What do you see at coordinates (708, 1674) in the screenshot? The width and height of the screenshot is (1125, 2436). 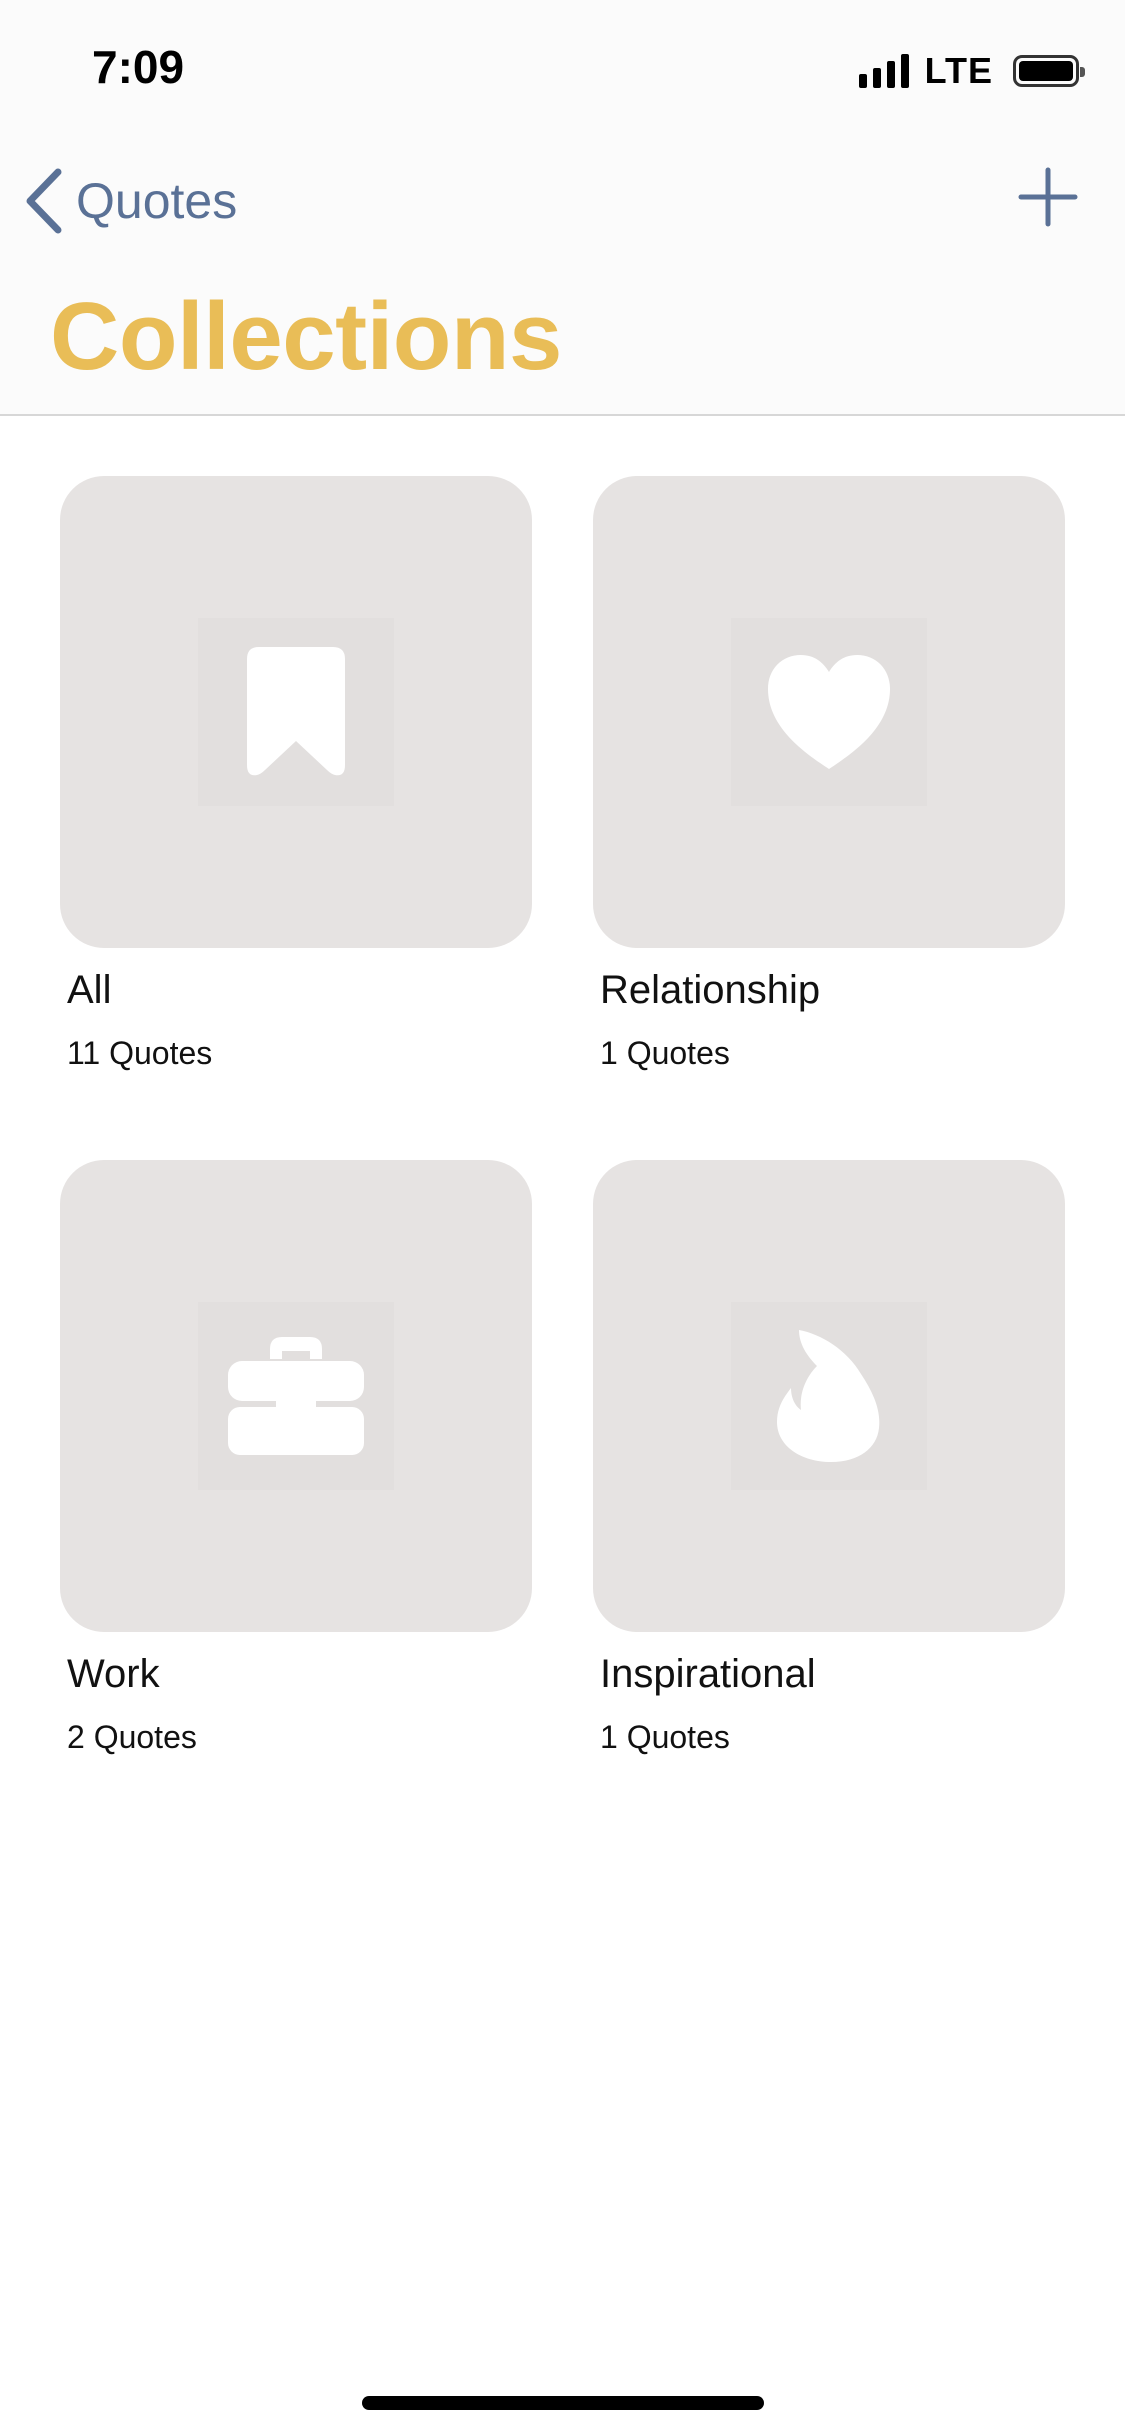 I see `collection-name: Inspirational` at bounding box center [708, 1674].